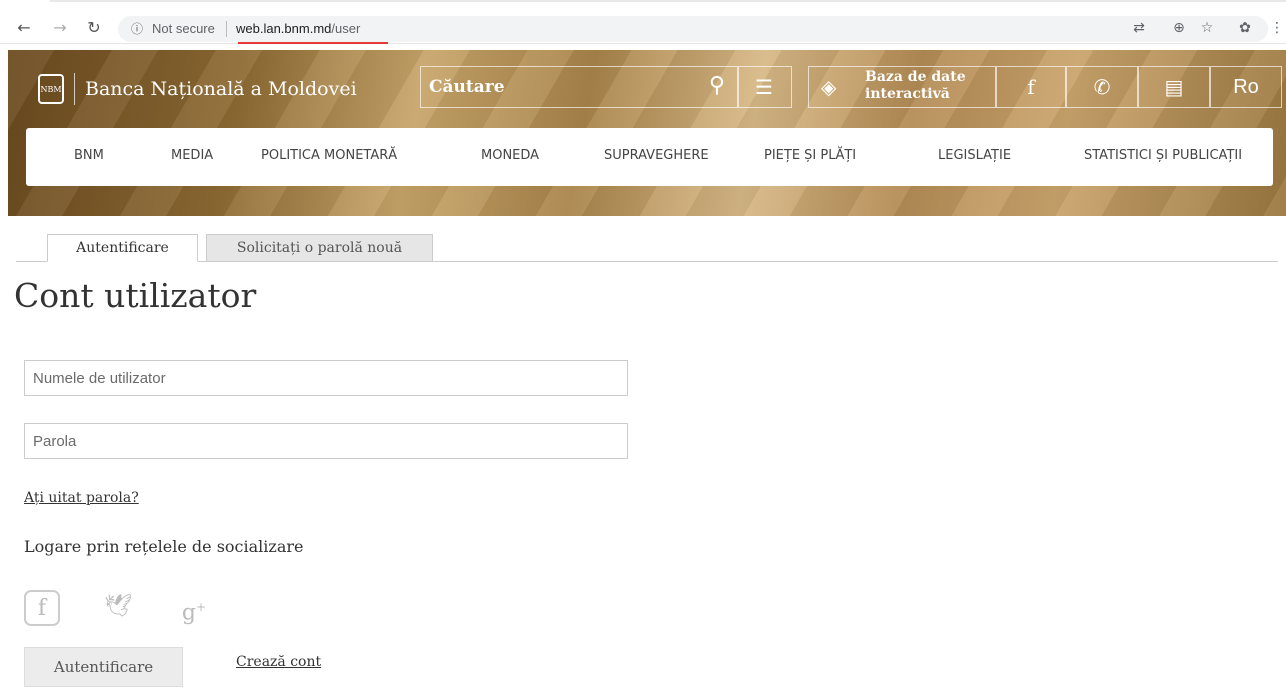  I want to click on forward-arrow-icon: →, so click(60, 28).